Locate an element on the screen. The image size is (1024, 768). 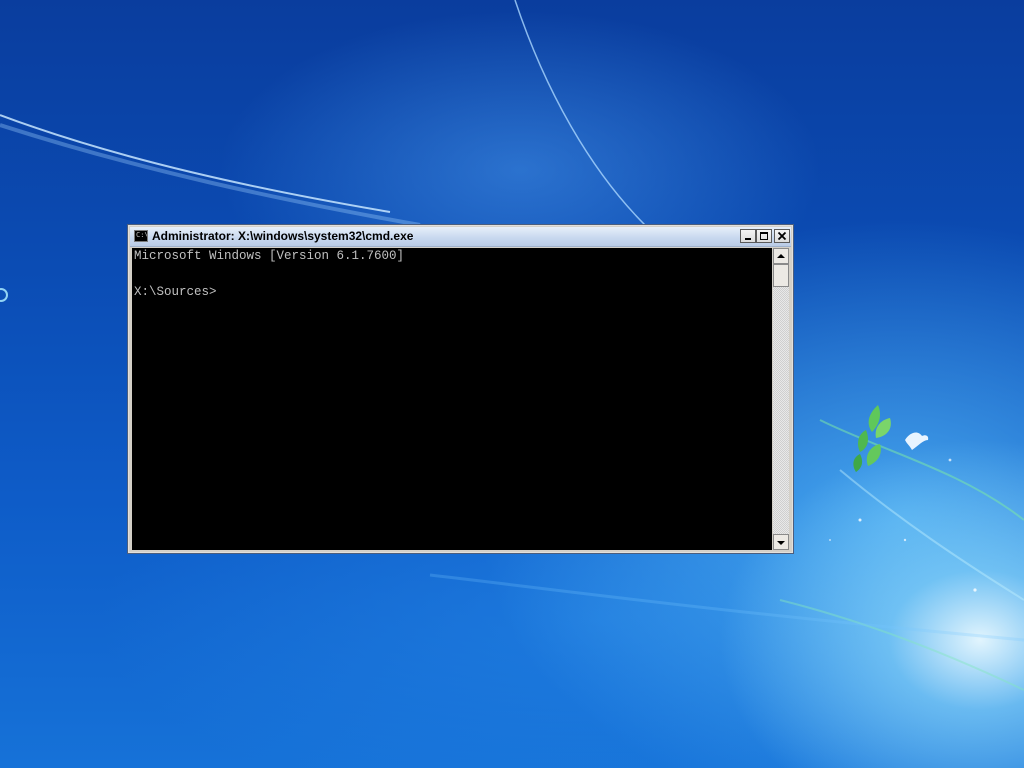
vertical-scrollbar is located at coordinates (781, 399).